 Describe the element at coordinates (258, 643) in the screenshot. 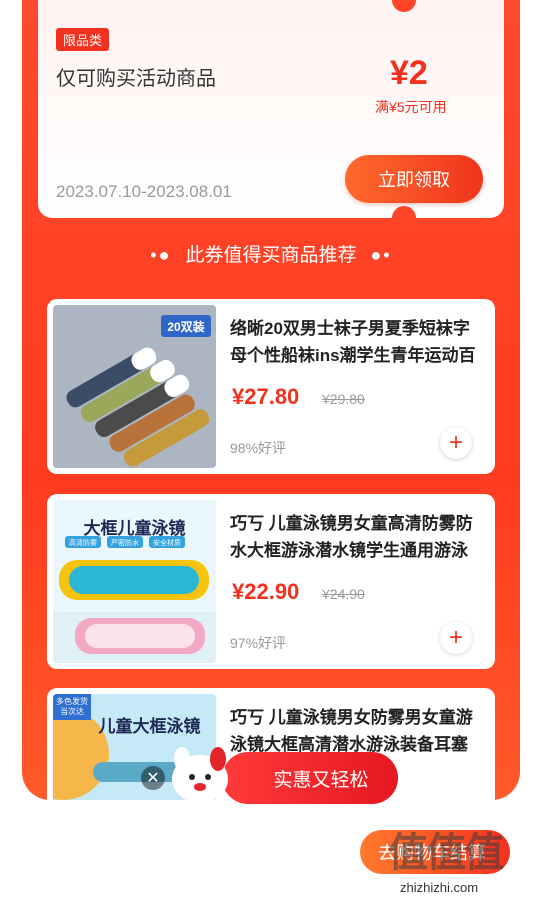

I see `product-rating: 97%好评` at that location.